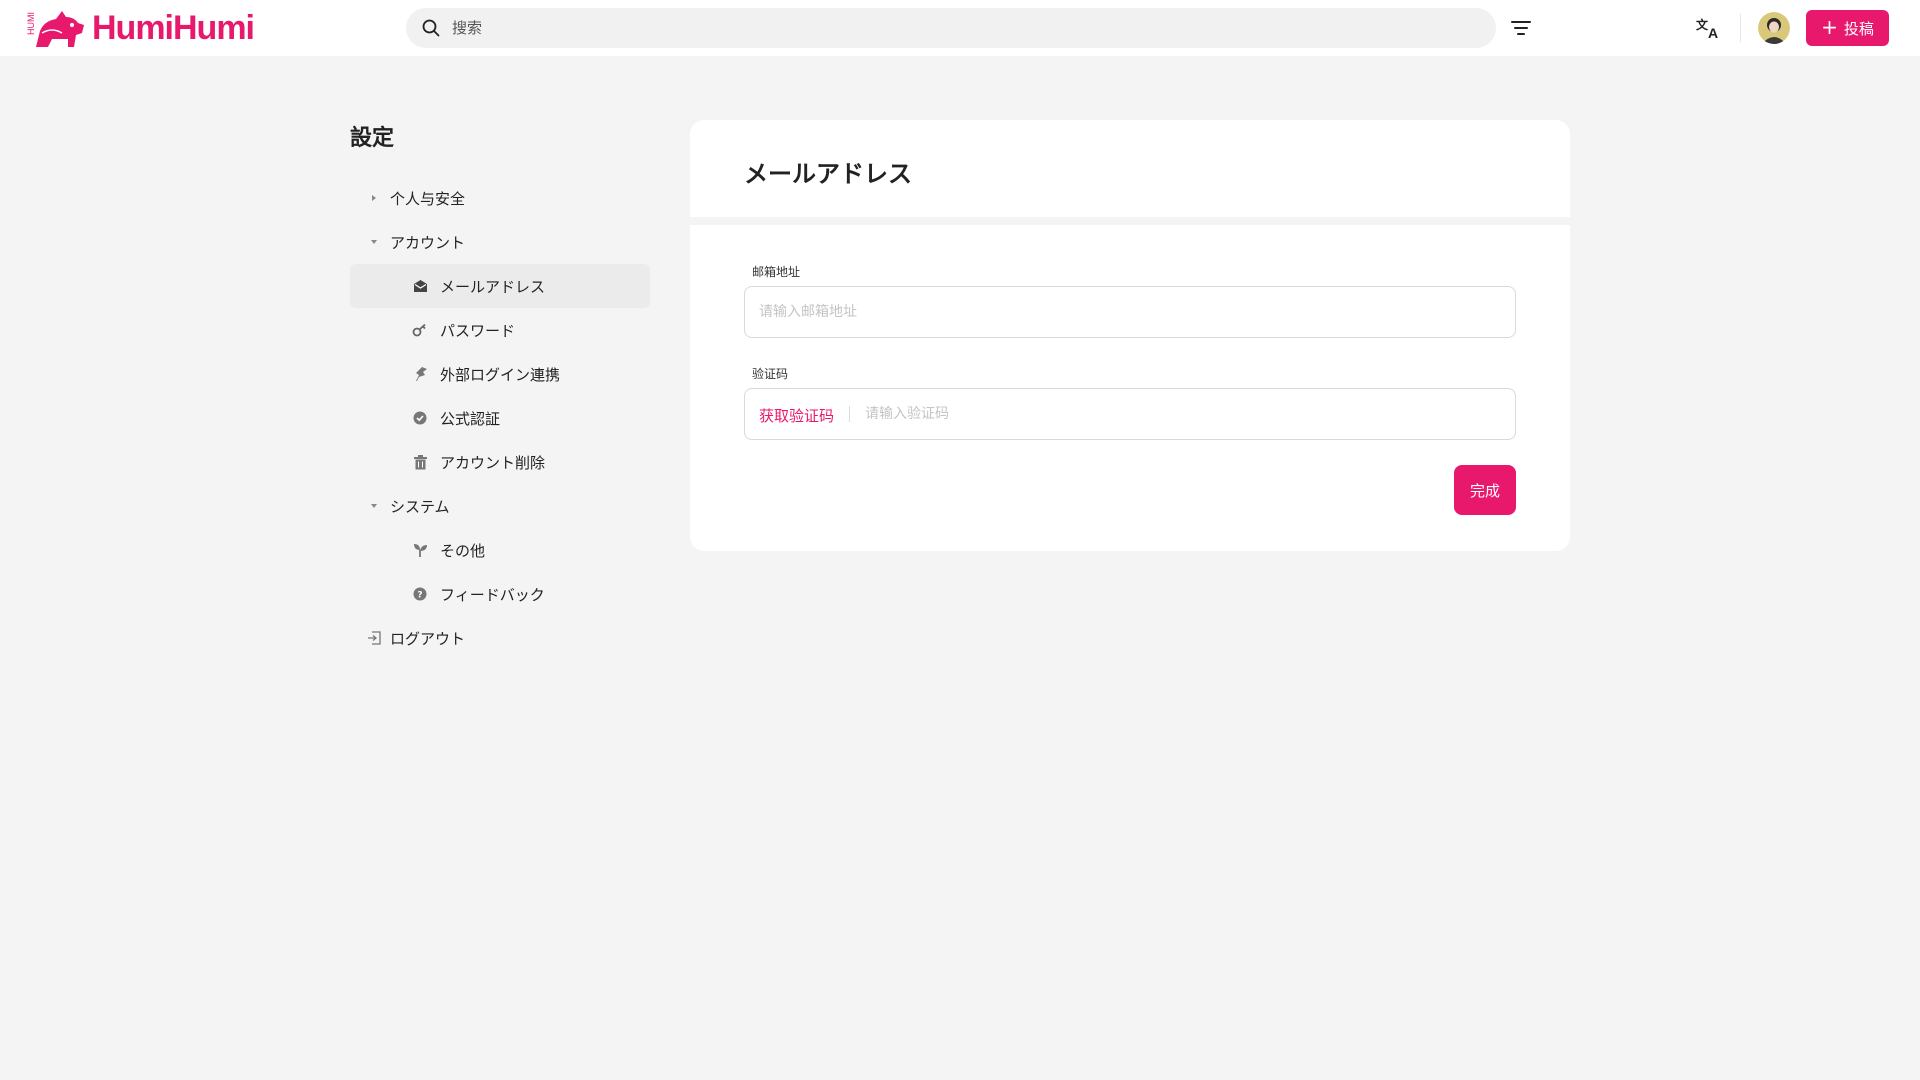 This screenshot has width=1920, height=1080. What do you see at coordinates (420, 374) in the screenshot?
I see `link-icon` at bounding box center [420, 374].